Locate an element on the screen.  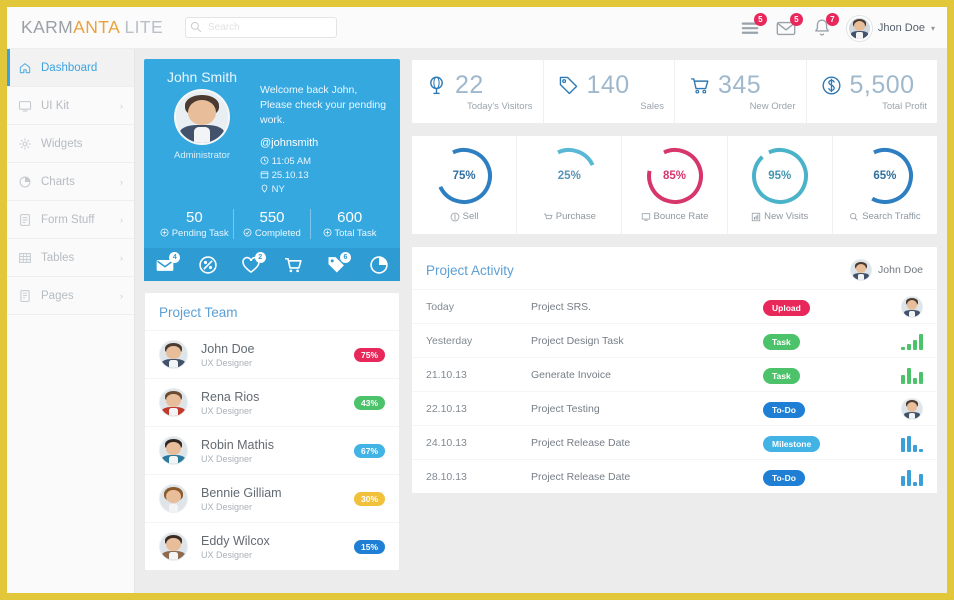
user-menu: Jhon Doe ▾ is located at coordinates (890, 28).